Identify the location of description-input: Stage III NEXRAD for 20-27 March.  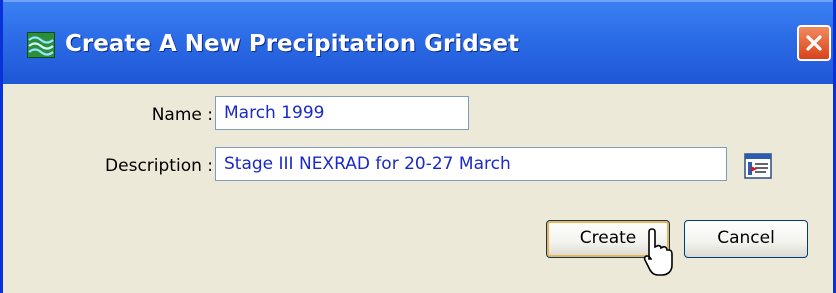
(471, 164).